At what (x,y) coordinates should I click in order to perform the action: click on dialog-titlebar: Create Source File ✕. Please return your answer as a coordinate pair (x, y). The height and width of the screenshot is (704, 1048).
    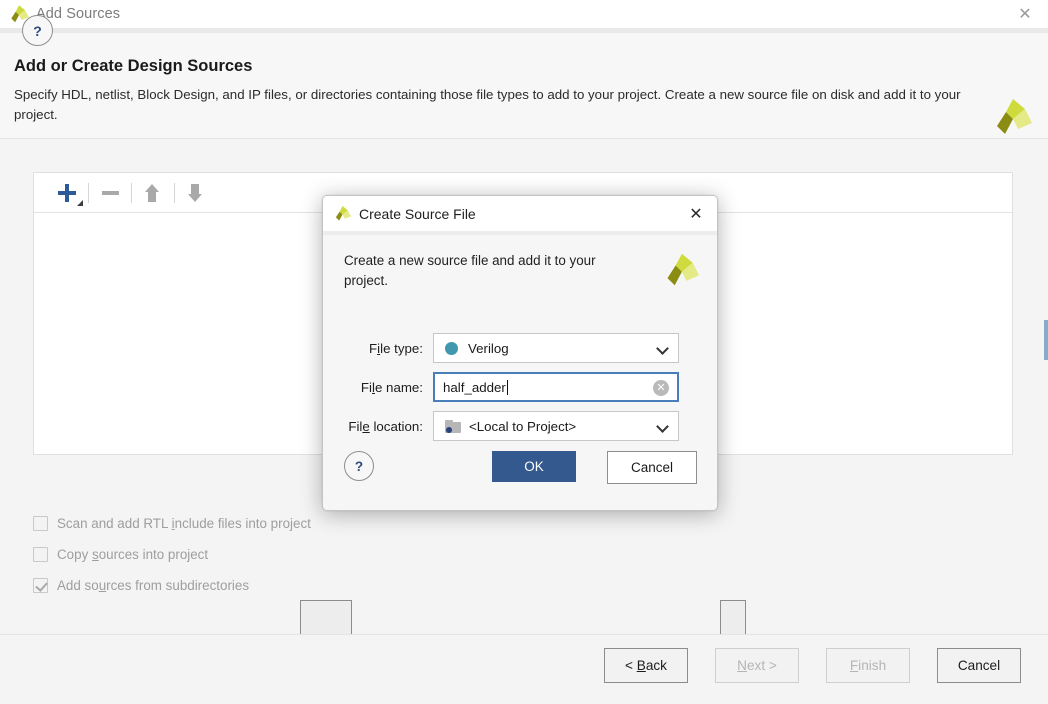
    Looking at the image, I should click on (520, 213).